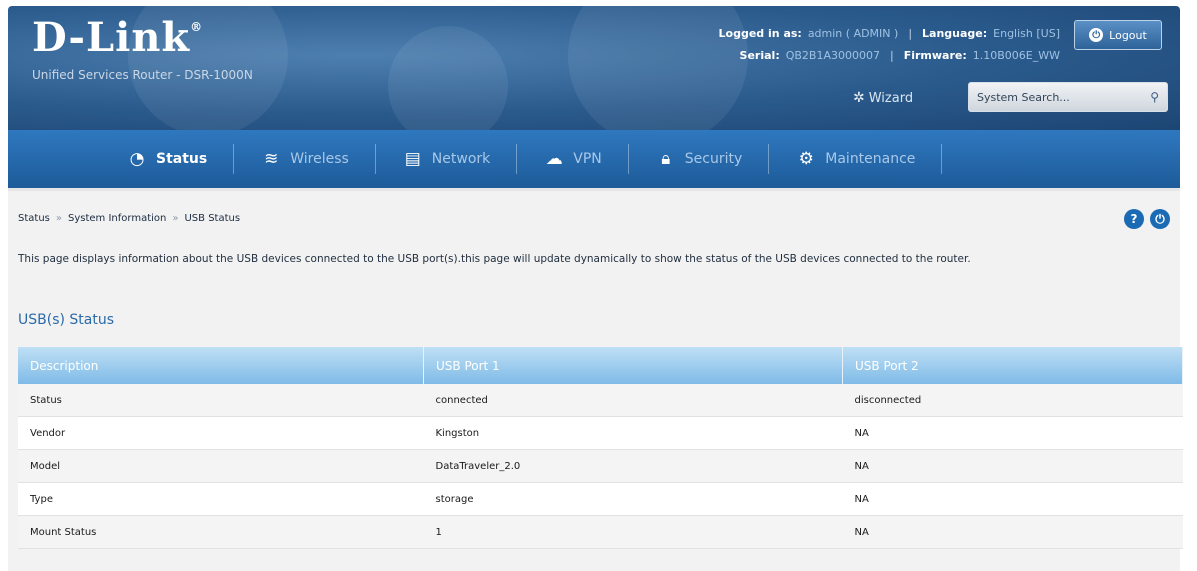 The height and width of the screenshot is (571, 1197). I want to click on table-header-row: Description USB Port 1 USB Port 2, so click(600, 365).